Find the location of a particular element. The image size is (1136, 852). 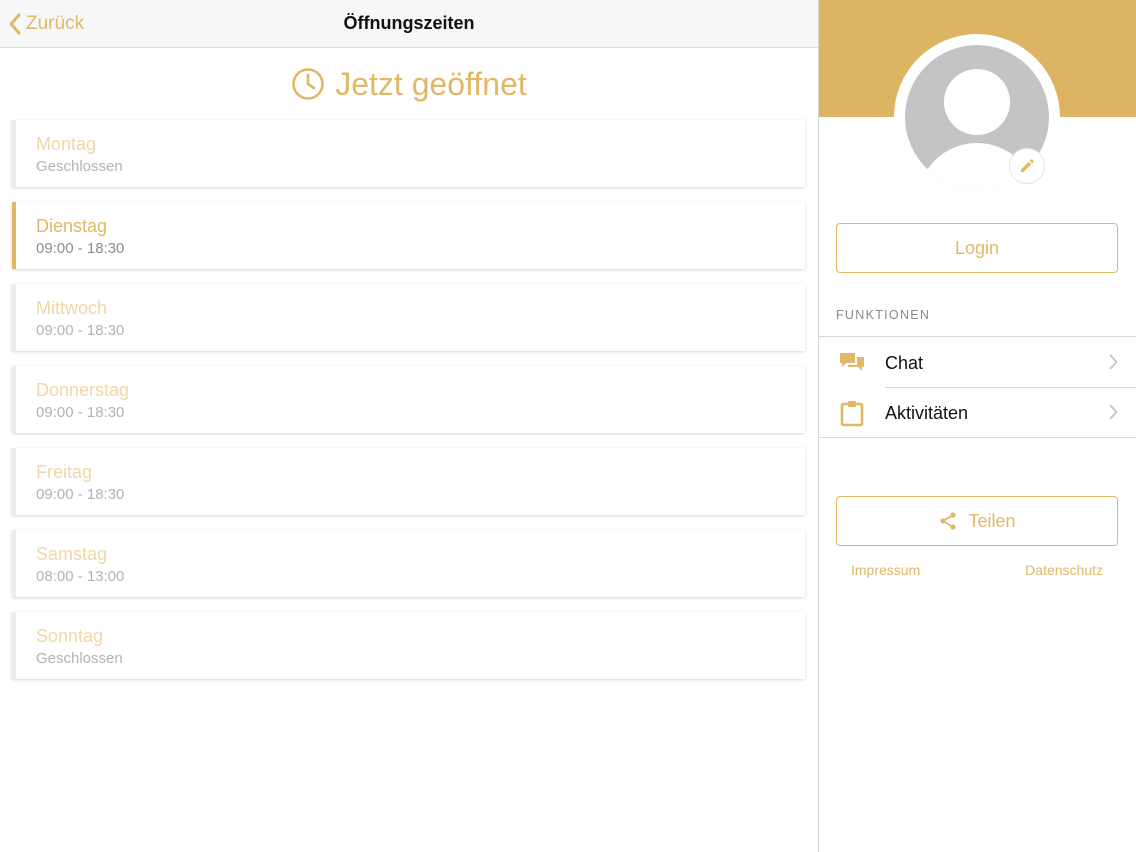

pencil-icon is located at coordinates (1027, 165).